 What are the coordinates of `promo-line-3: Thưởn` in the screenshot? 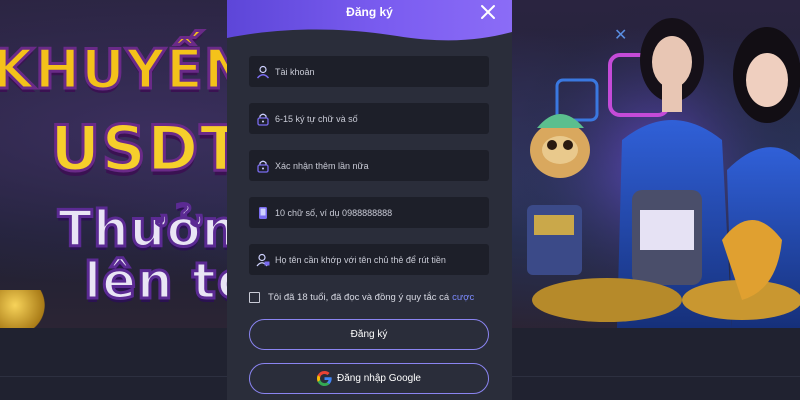 It's located at (147, 229).